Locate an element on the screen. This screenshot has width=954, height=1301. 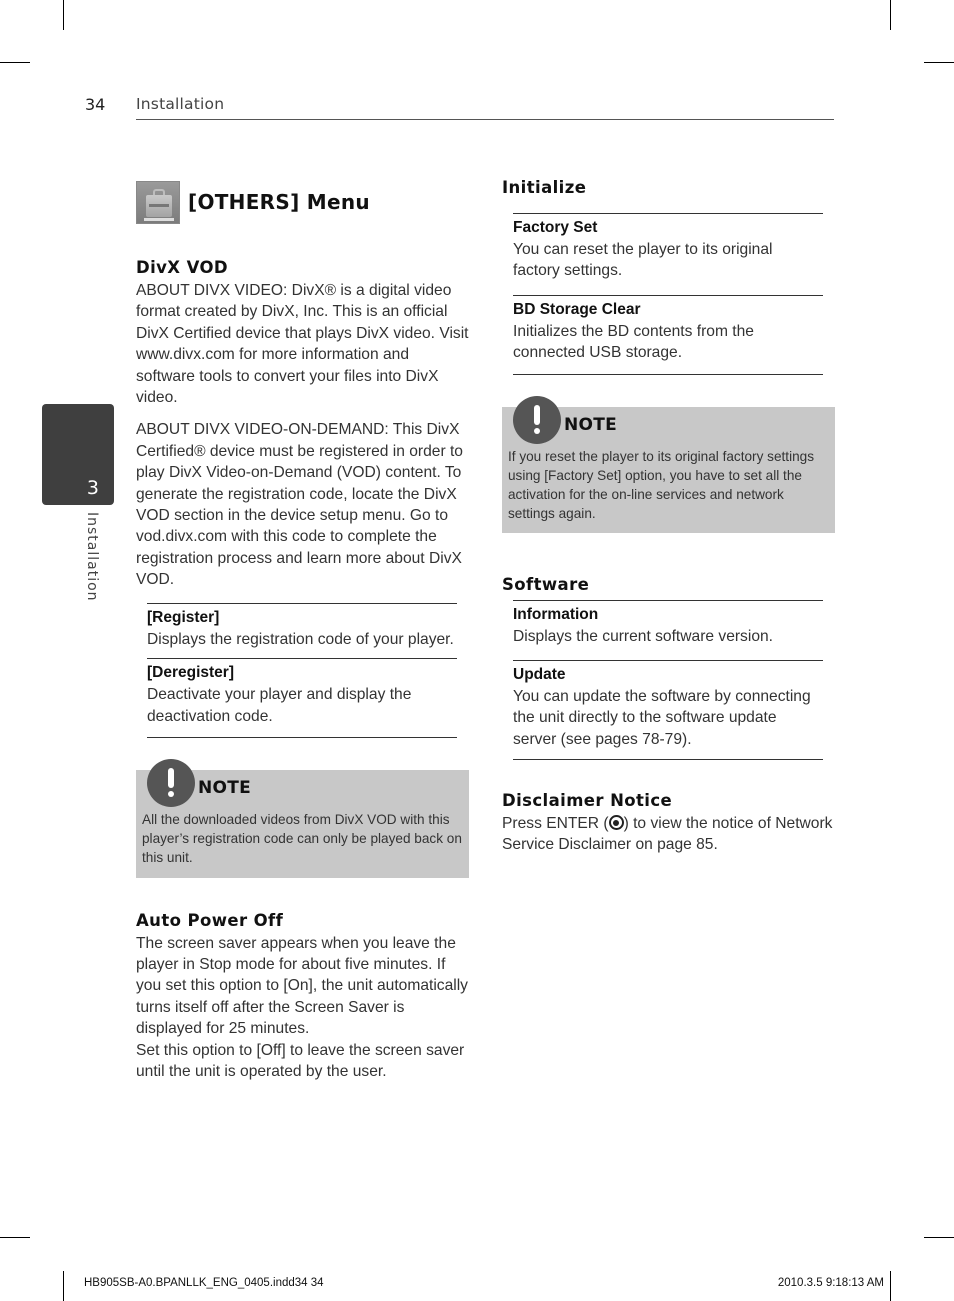
page-number: 34 is located at coordinates (95, 104).